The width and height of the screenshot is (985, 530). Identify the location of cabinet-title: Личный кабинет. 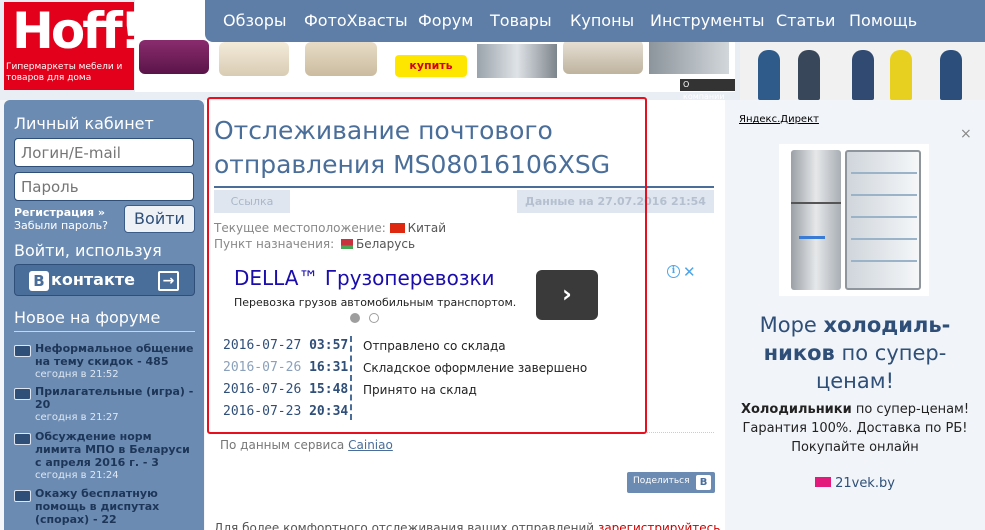
(84, 123).